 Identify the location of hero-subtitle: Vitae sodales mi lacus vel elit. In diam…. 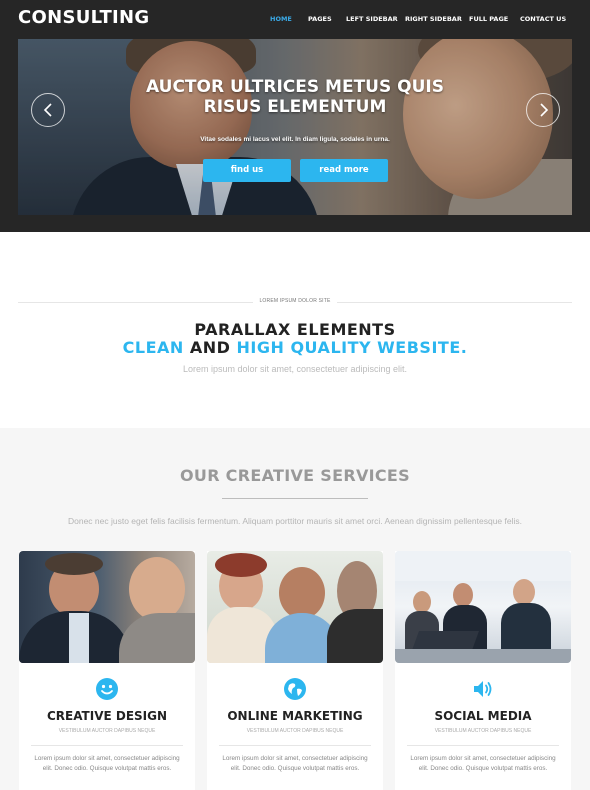
(295, 139).